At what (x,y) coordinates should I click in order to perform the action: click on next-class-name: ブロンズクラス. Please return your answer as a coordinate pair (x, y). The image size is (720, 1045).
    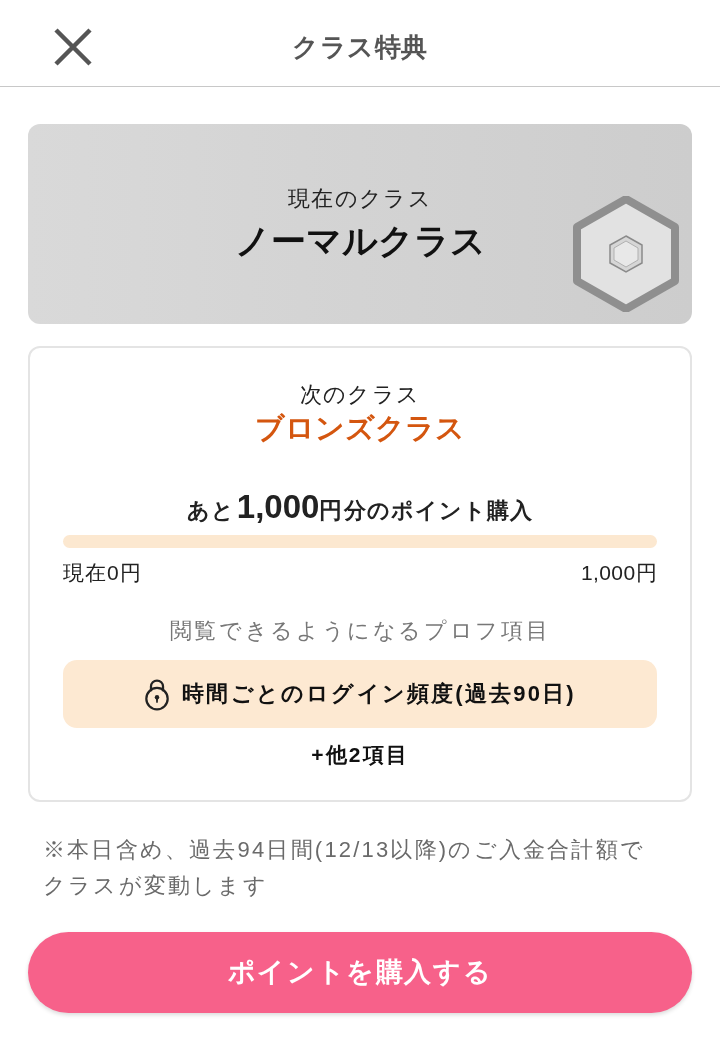
    Looking at the image, I should click on (360, 428).